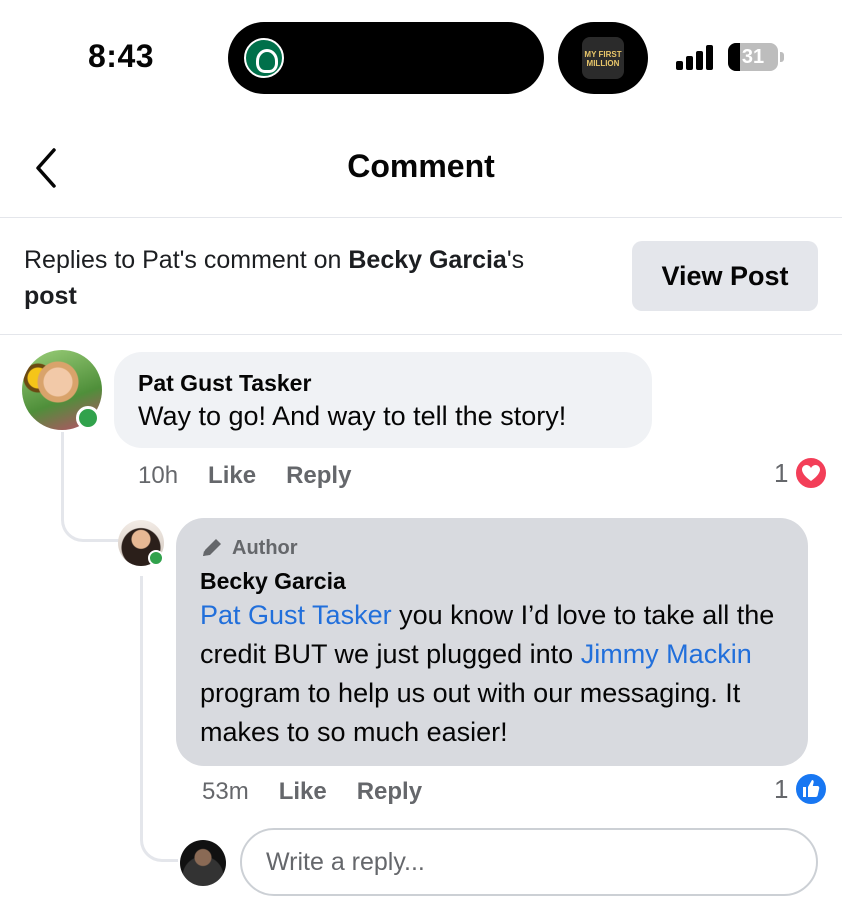  What do you see at coordinates (225, 791) in the screenshot?
I see `reply-time: 53m` at bounding box center [225, 791].